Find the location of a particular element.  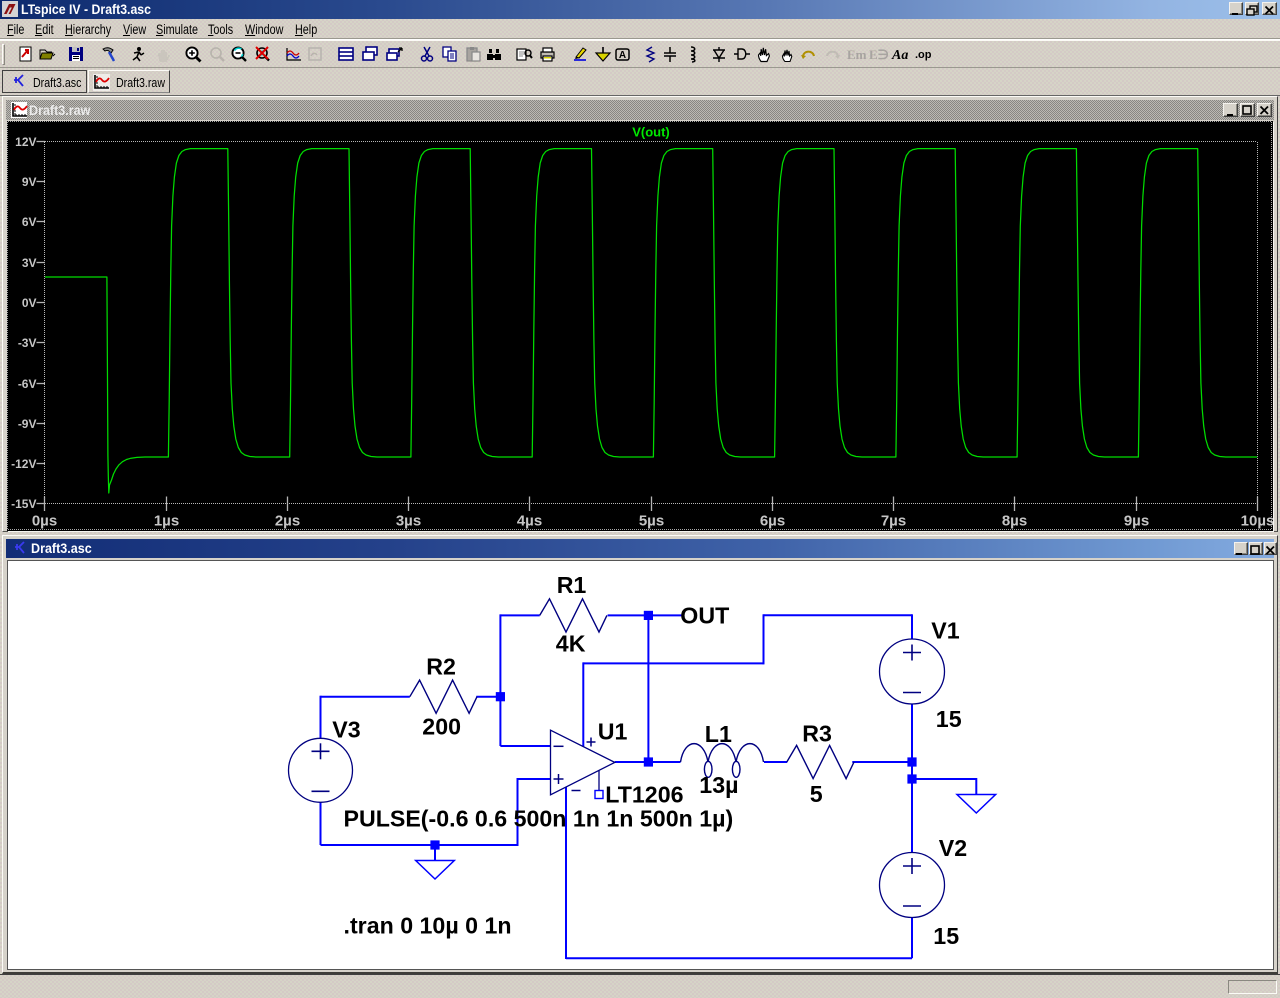

svg-text: 5µs is located at coordinates (651, 521).